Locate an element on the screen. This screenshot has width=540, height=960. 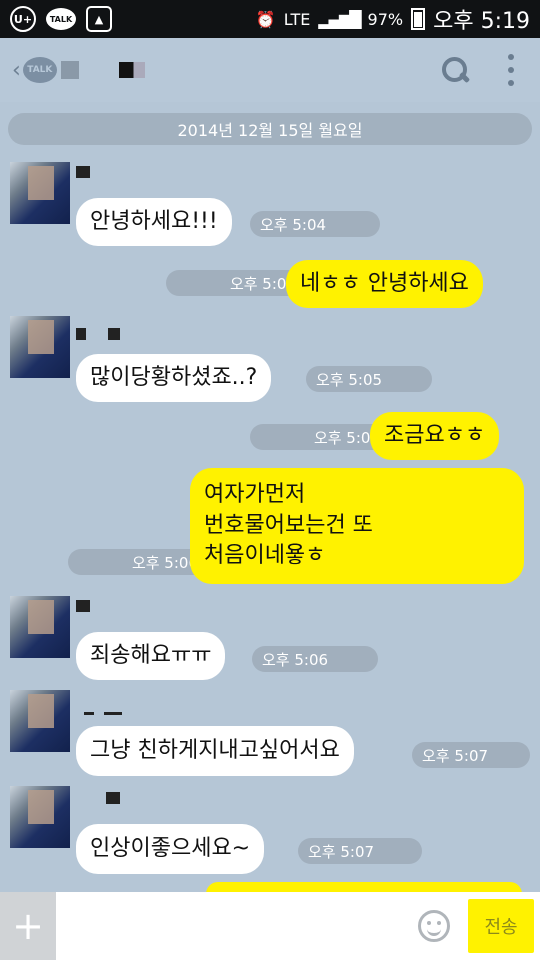
input-bar: + 전송 is located at coordinates (270, 926).